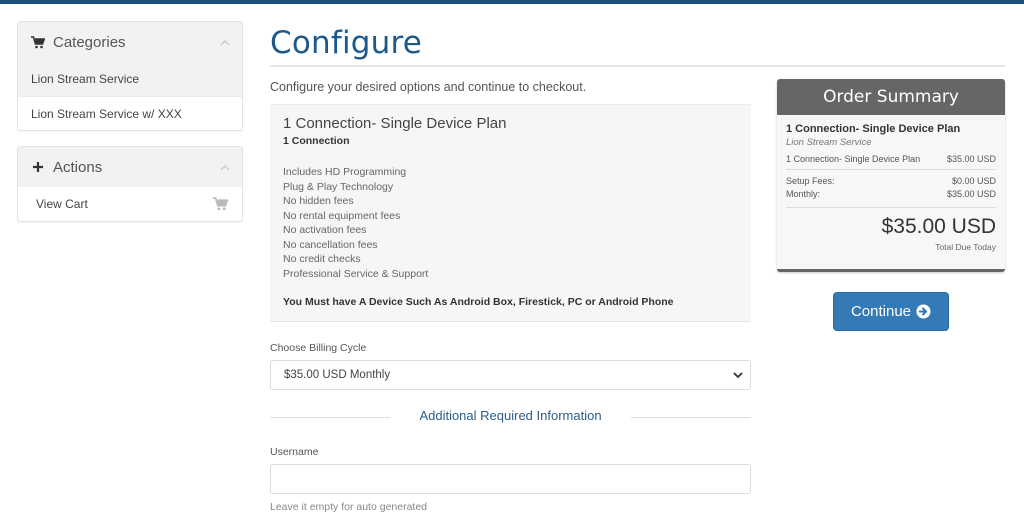  I want to click on username-input, so click(510, 479).